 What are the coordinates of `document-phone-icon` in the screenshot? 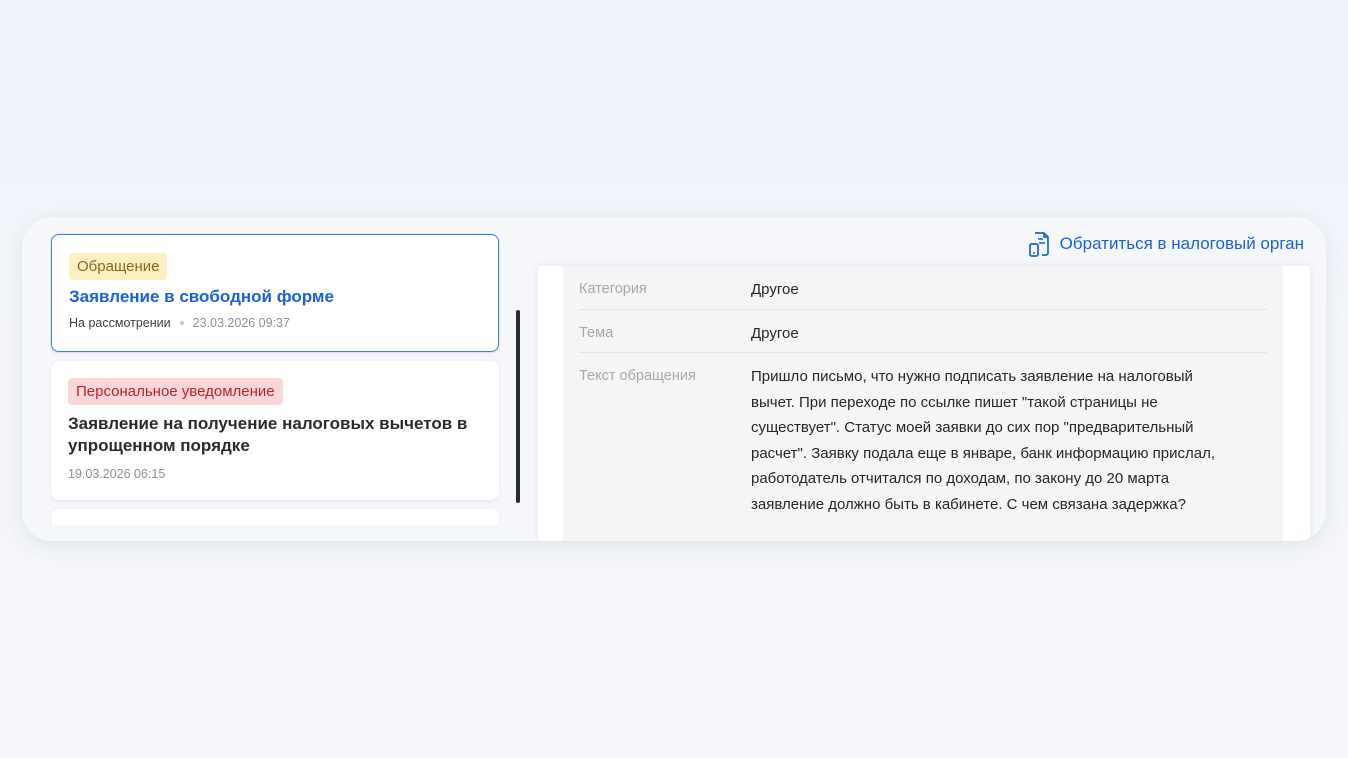 It's located at (1038, 244).